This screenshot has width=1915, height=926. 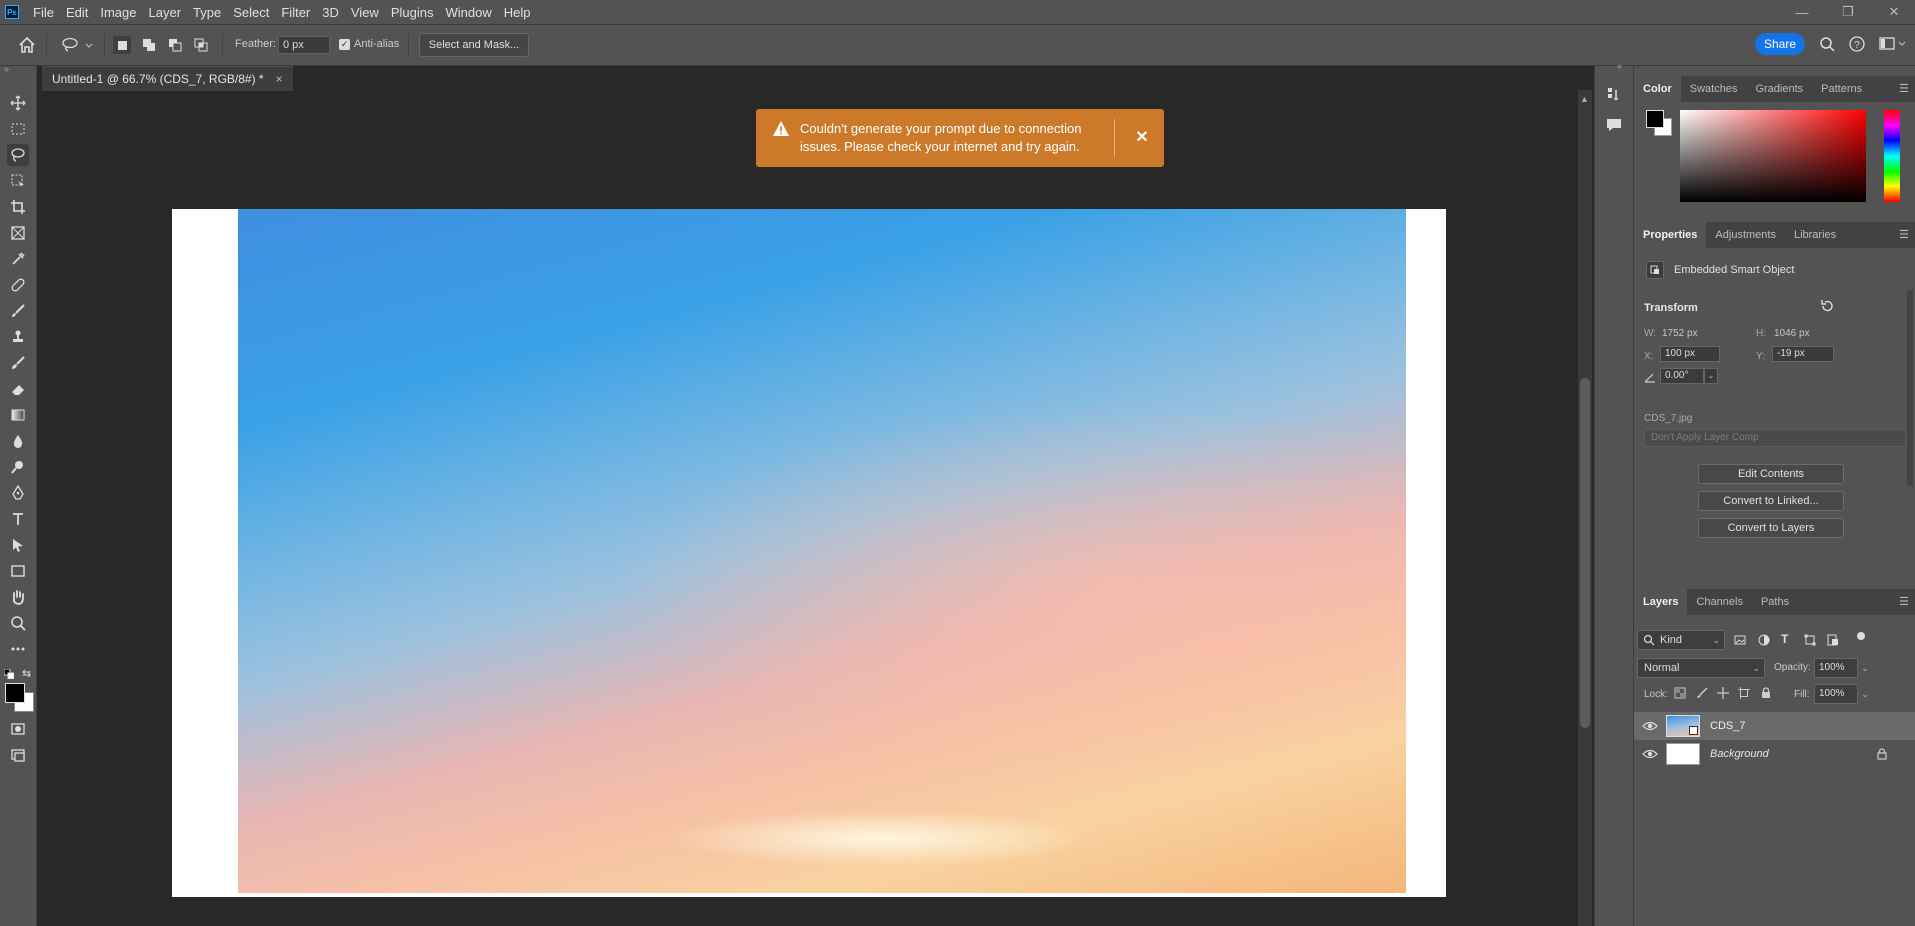 I want to click on lasso-tool-icon, so click(x=18, y=155).